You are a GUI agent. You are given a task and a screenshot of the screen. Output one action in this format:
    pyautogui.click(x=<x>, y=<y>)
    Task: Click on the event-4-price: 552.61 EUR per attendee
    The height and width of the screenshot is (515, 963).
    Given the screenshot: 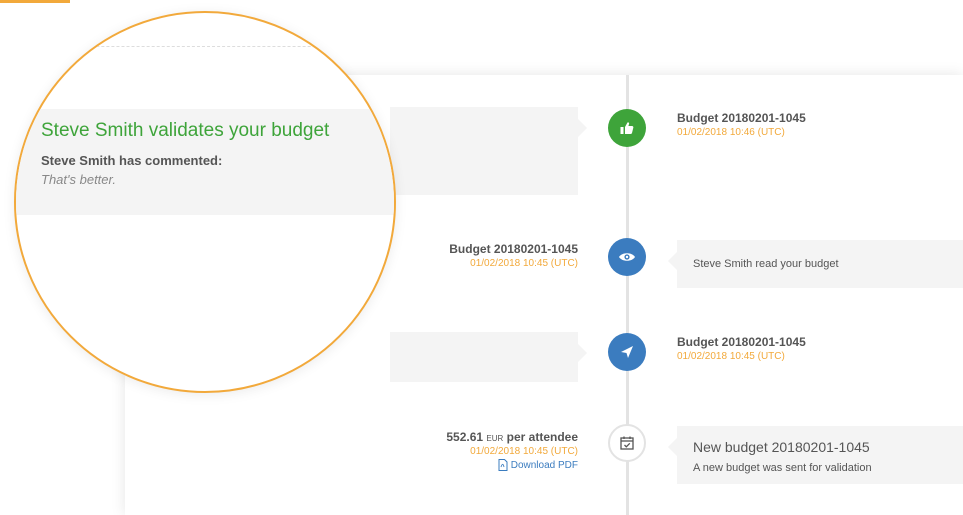 What is the action you would take?
    pyautogui.click(x=512, y=437)
    